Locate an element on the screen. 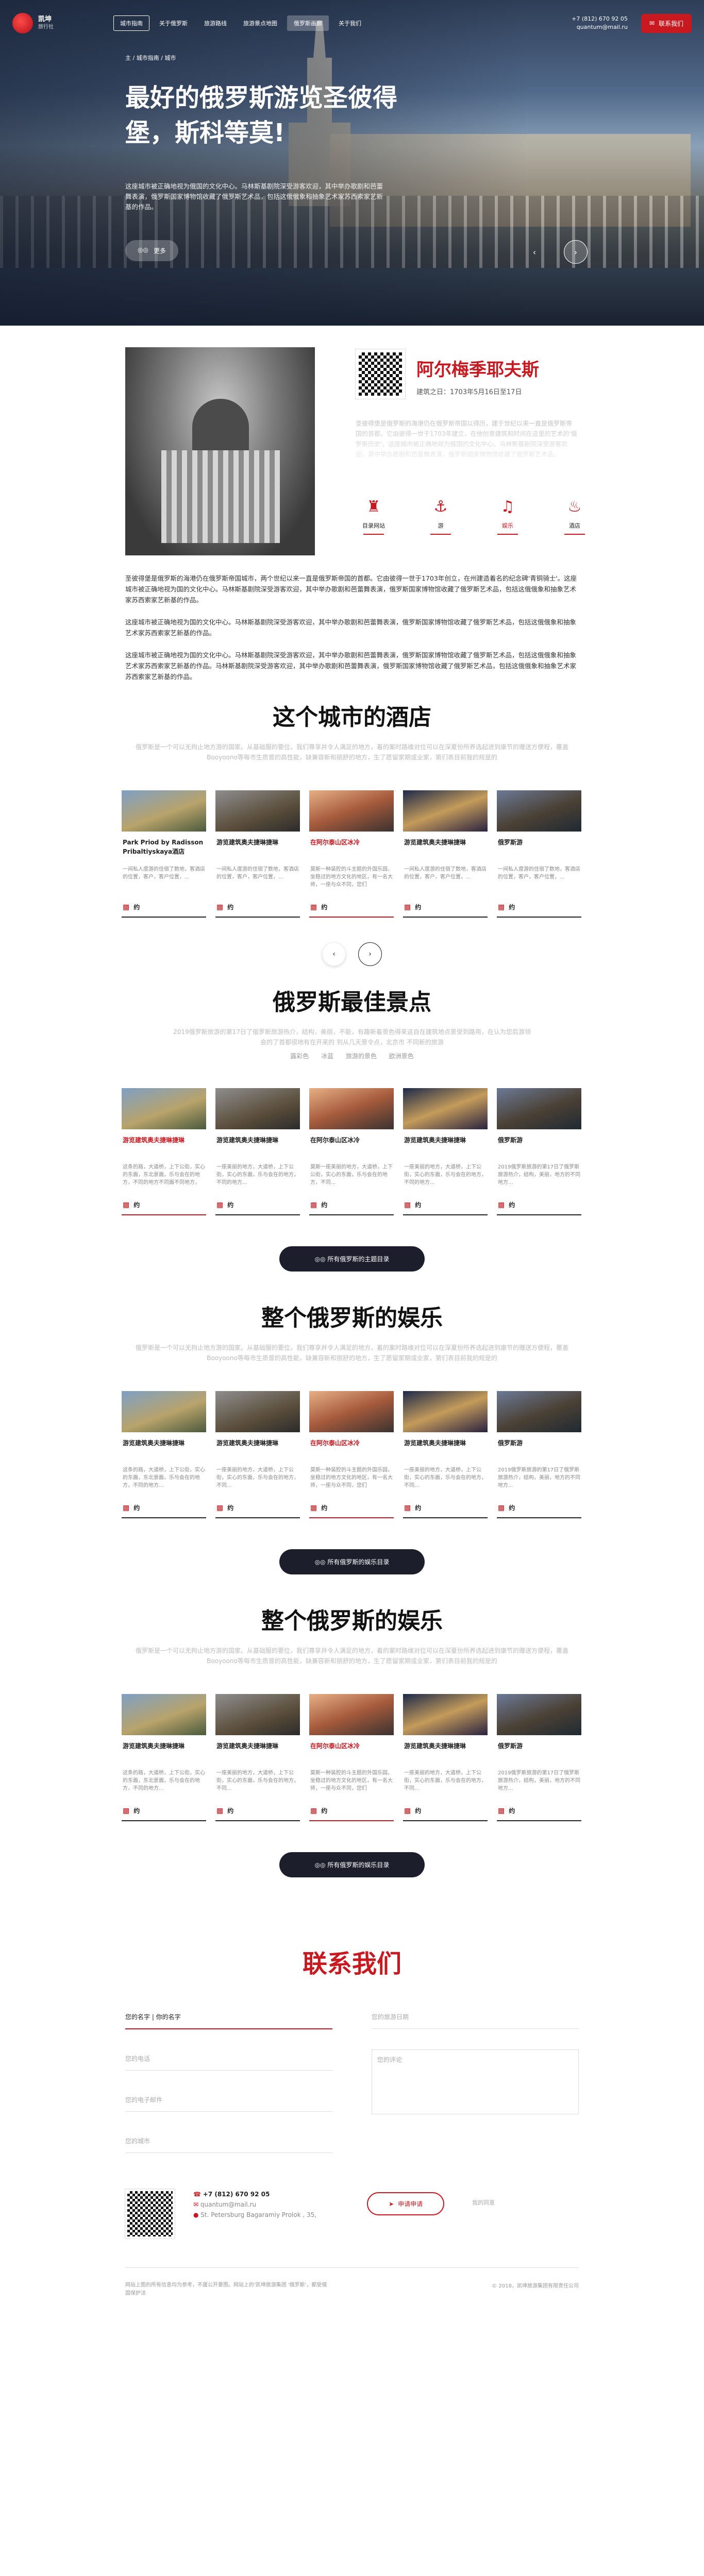 The width and height of the screenshot is (704, 2576). menu-item-city-guide: 城市指南 is located at coordinates (131, 23).